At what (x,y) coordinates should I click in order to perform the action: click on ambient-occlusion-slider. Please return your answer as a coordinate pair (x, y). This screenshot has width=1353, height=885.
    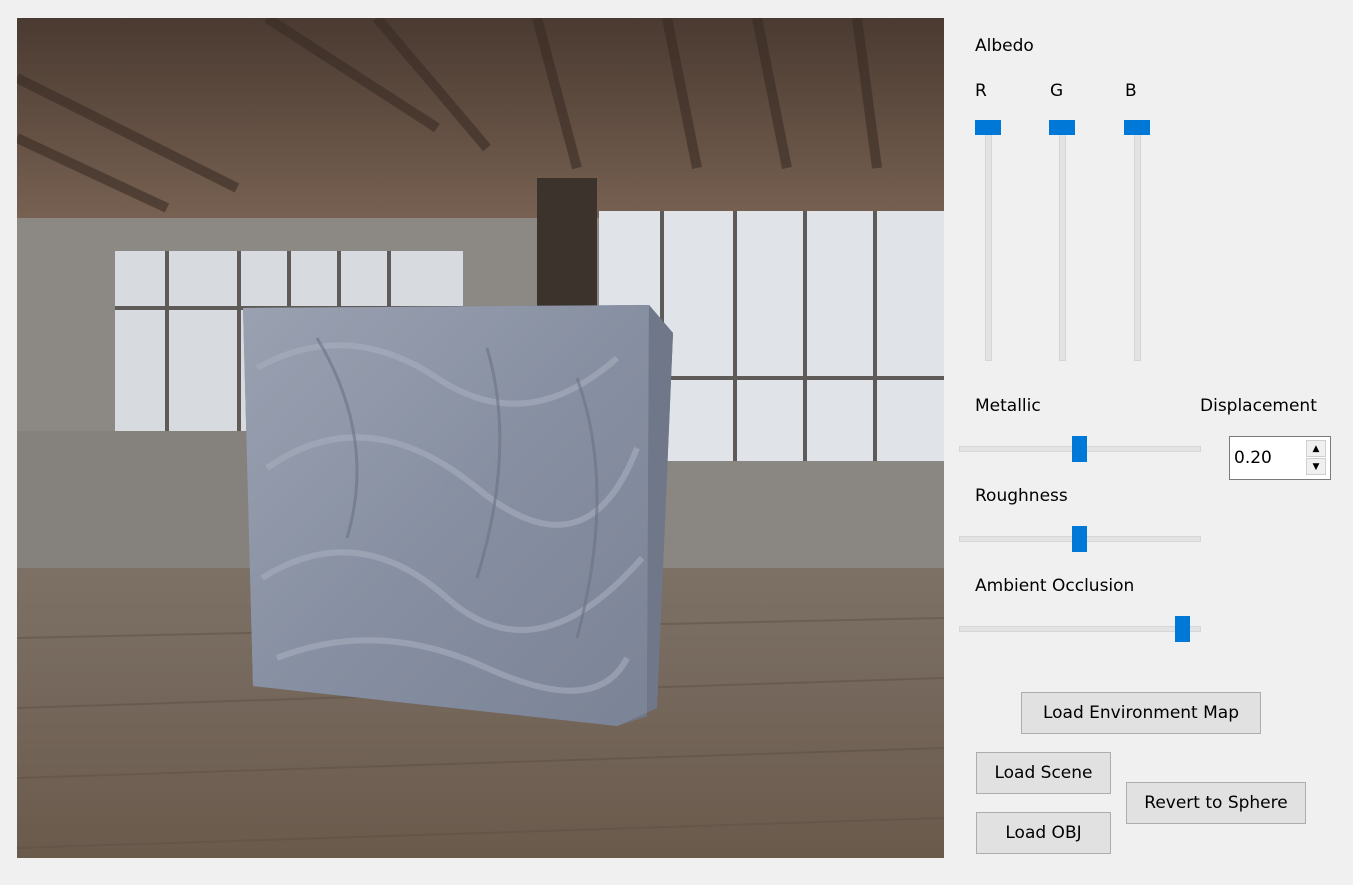
    Looking at the image, I should click on (1080, 629).